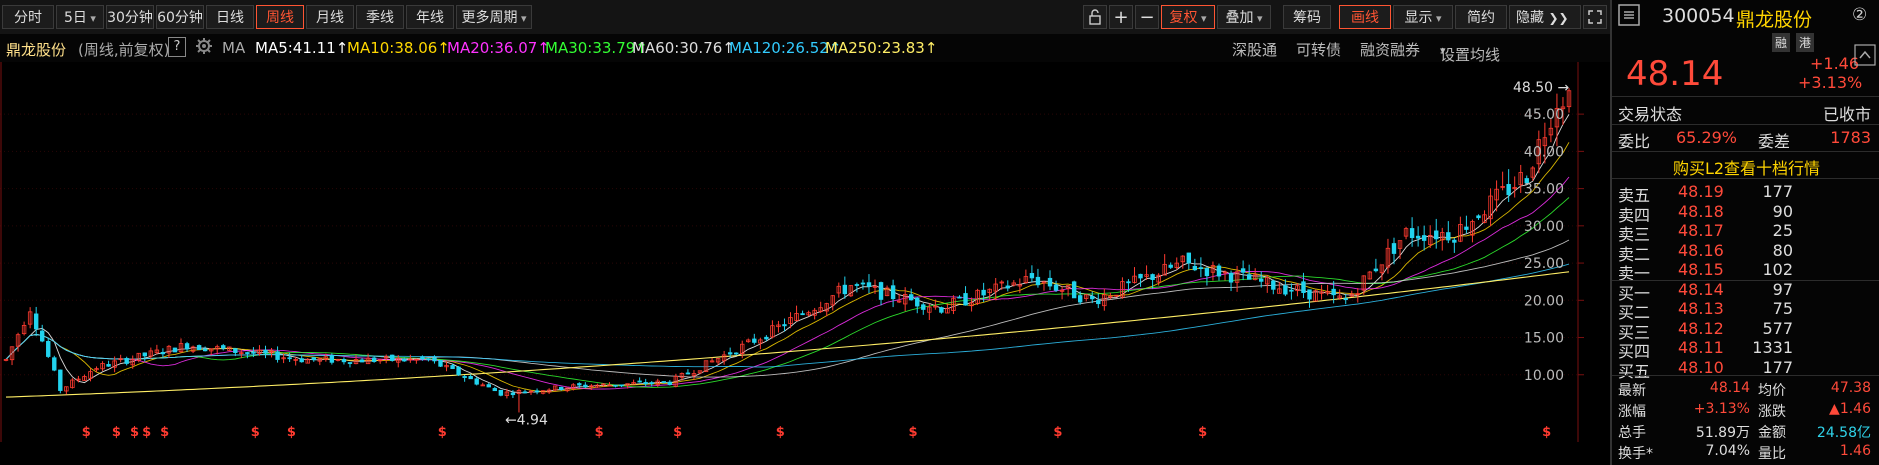 The image size is (1879, 465). I want to click on draw-line-button: 画线, so click(1365, 17).